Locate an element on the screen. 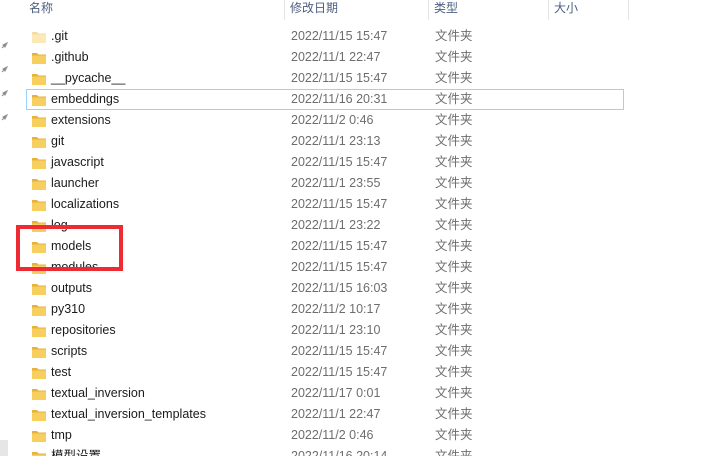 The width and height of the screenshot is (719, 456). file-row: embeddings 2022/11/16 20:31 文件夹 is located at coordinates (325, 99).